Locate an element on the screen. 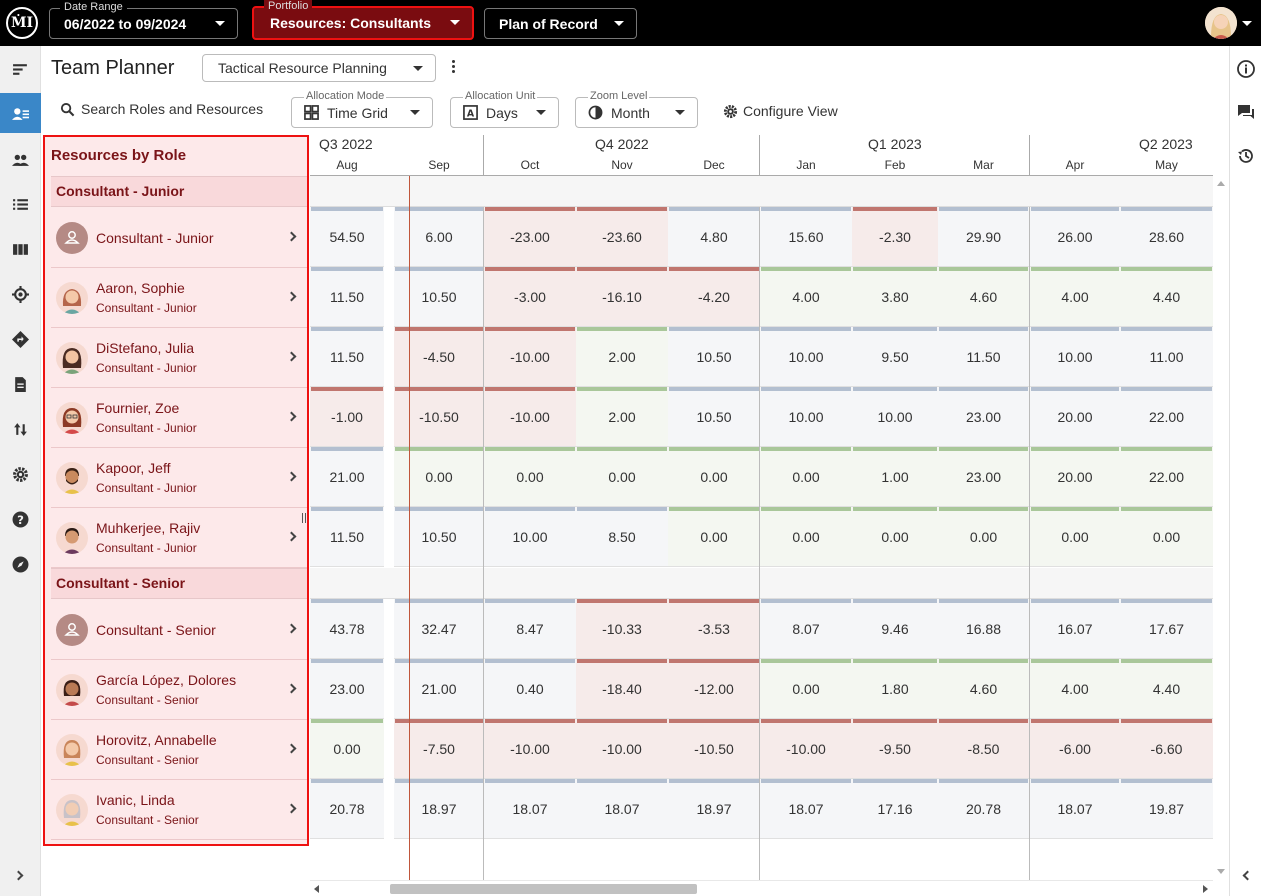 The image size is (1261, 896). zoom-level-select: Zoom Level Month is located at coordinates (636, 109).